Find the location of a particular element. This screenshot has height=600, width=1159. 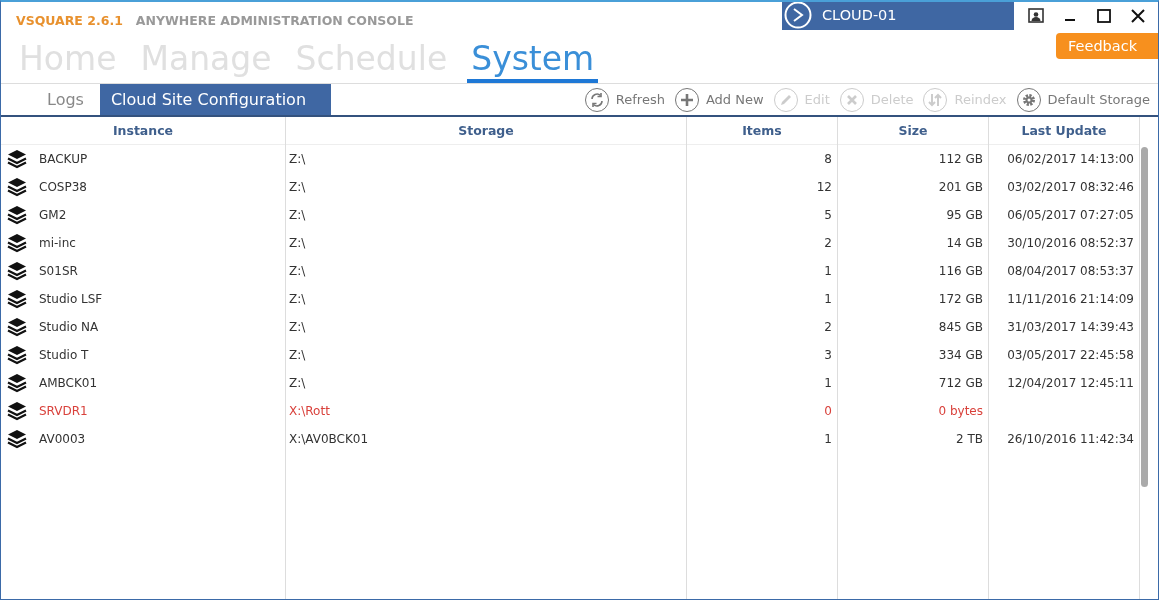

server-name: CLOUD-01 is located at coordinates (859, 15).